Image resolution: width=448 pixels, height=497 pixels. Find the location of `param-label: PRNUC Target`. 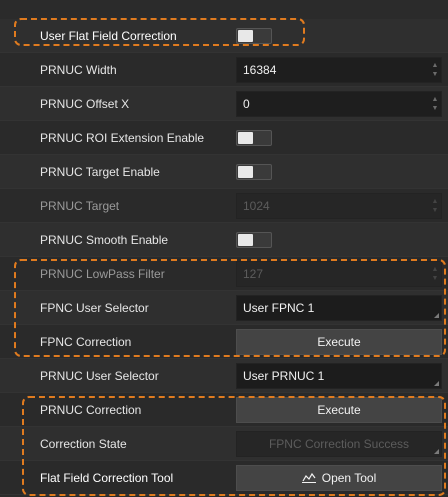

param-label: PRNUC Target is located at coordinates (80, 206).